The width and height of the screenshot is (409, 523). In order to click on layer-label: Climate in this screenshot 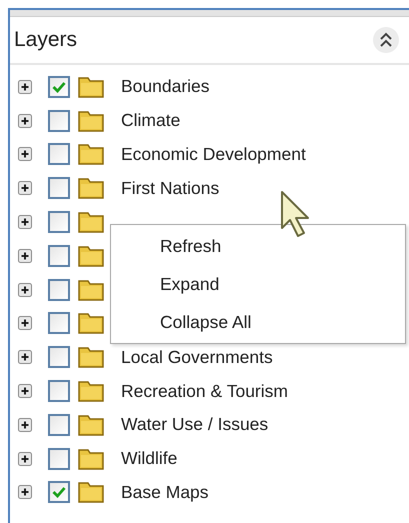, I will do `click(150, 121)`.